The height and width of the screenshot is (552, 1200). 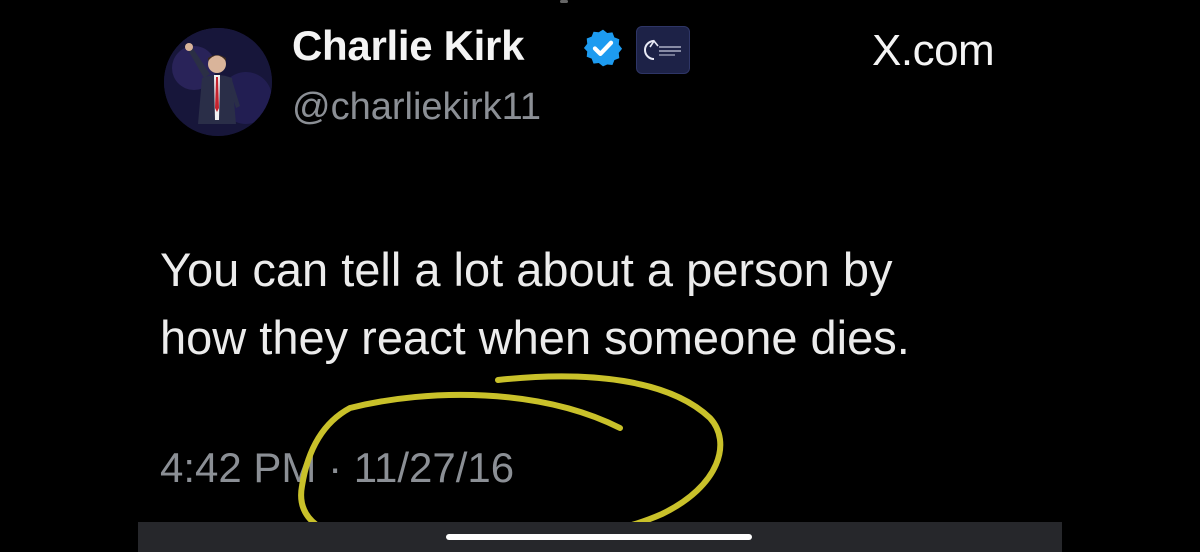 What do you see at coordinates (535, 337) in the screenshot?
I see `tweet-text-line: how they react when someone dies.` at bounding box center [535, 337].